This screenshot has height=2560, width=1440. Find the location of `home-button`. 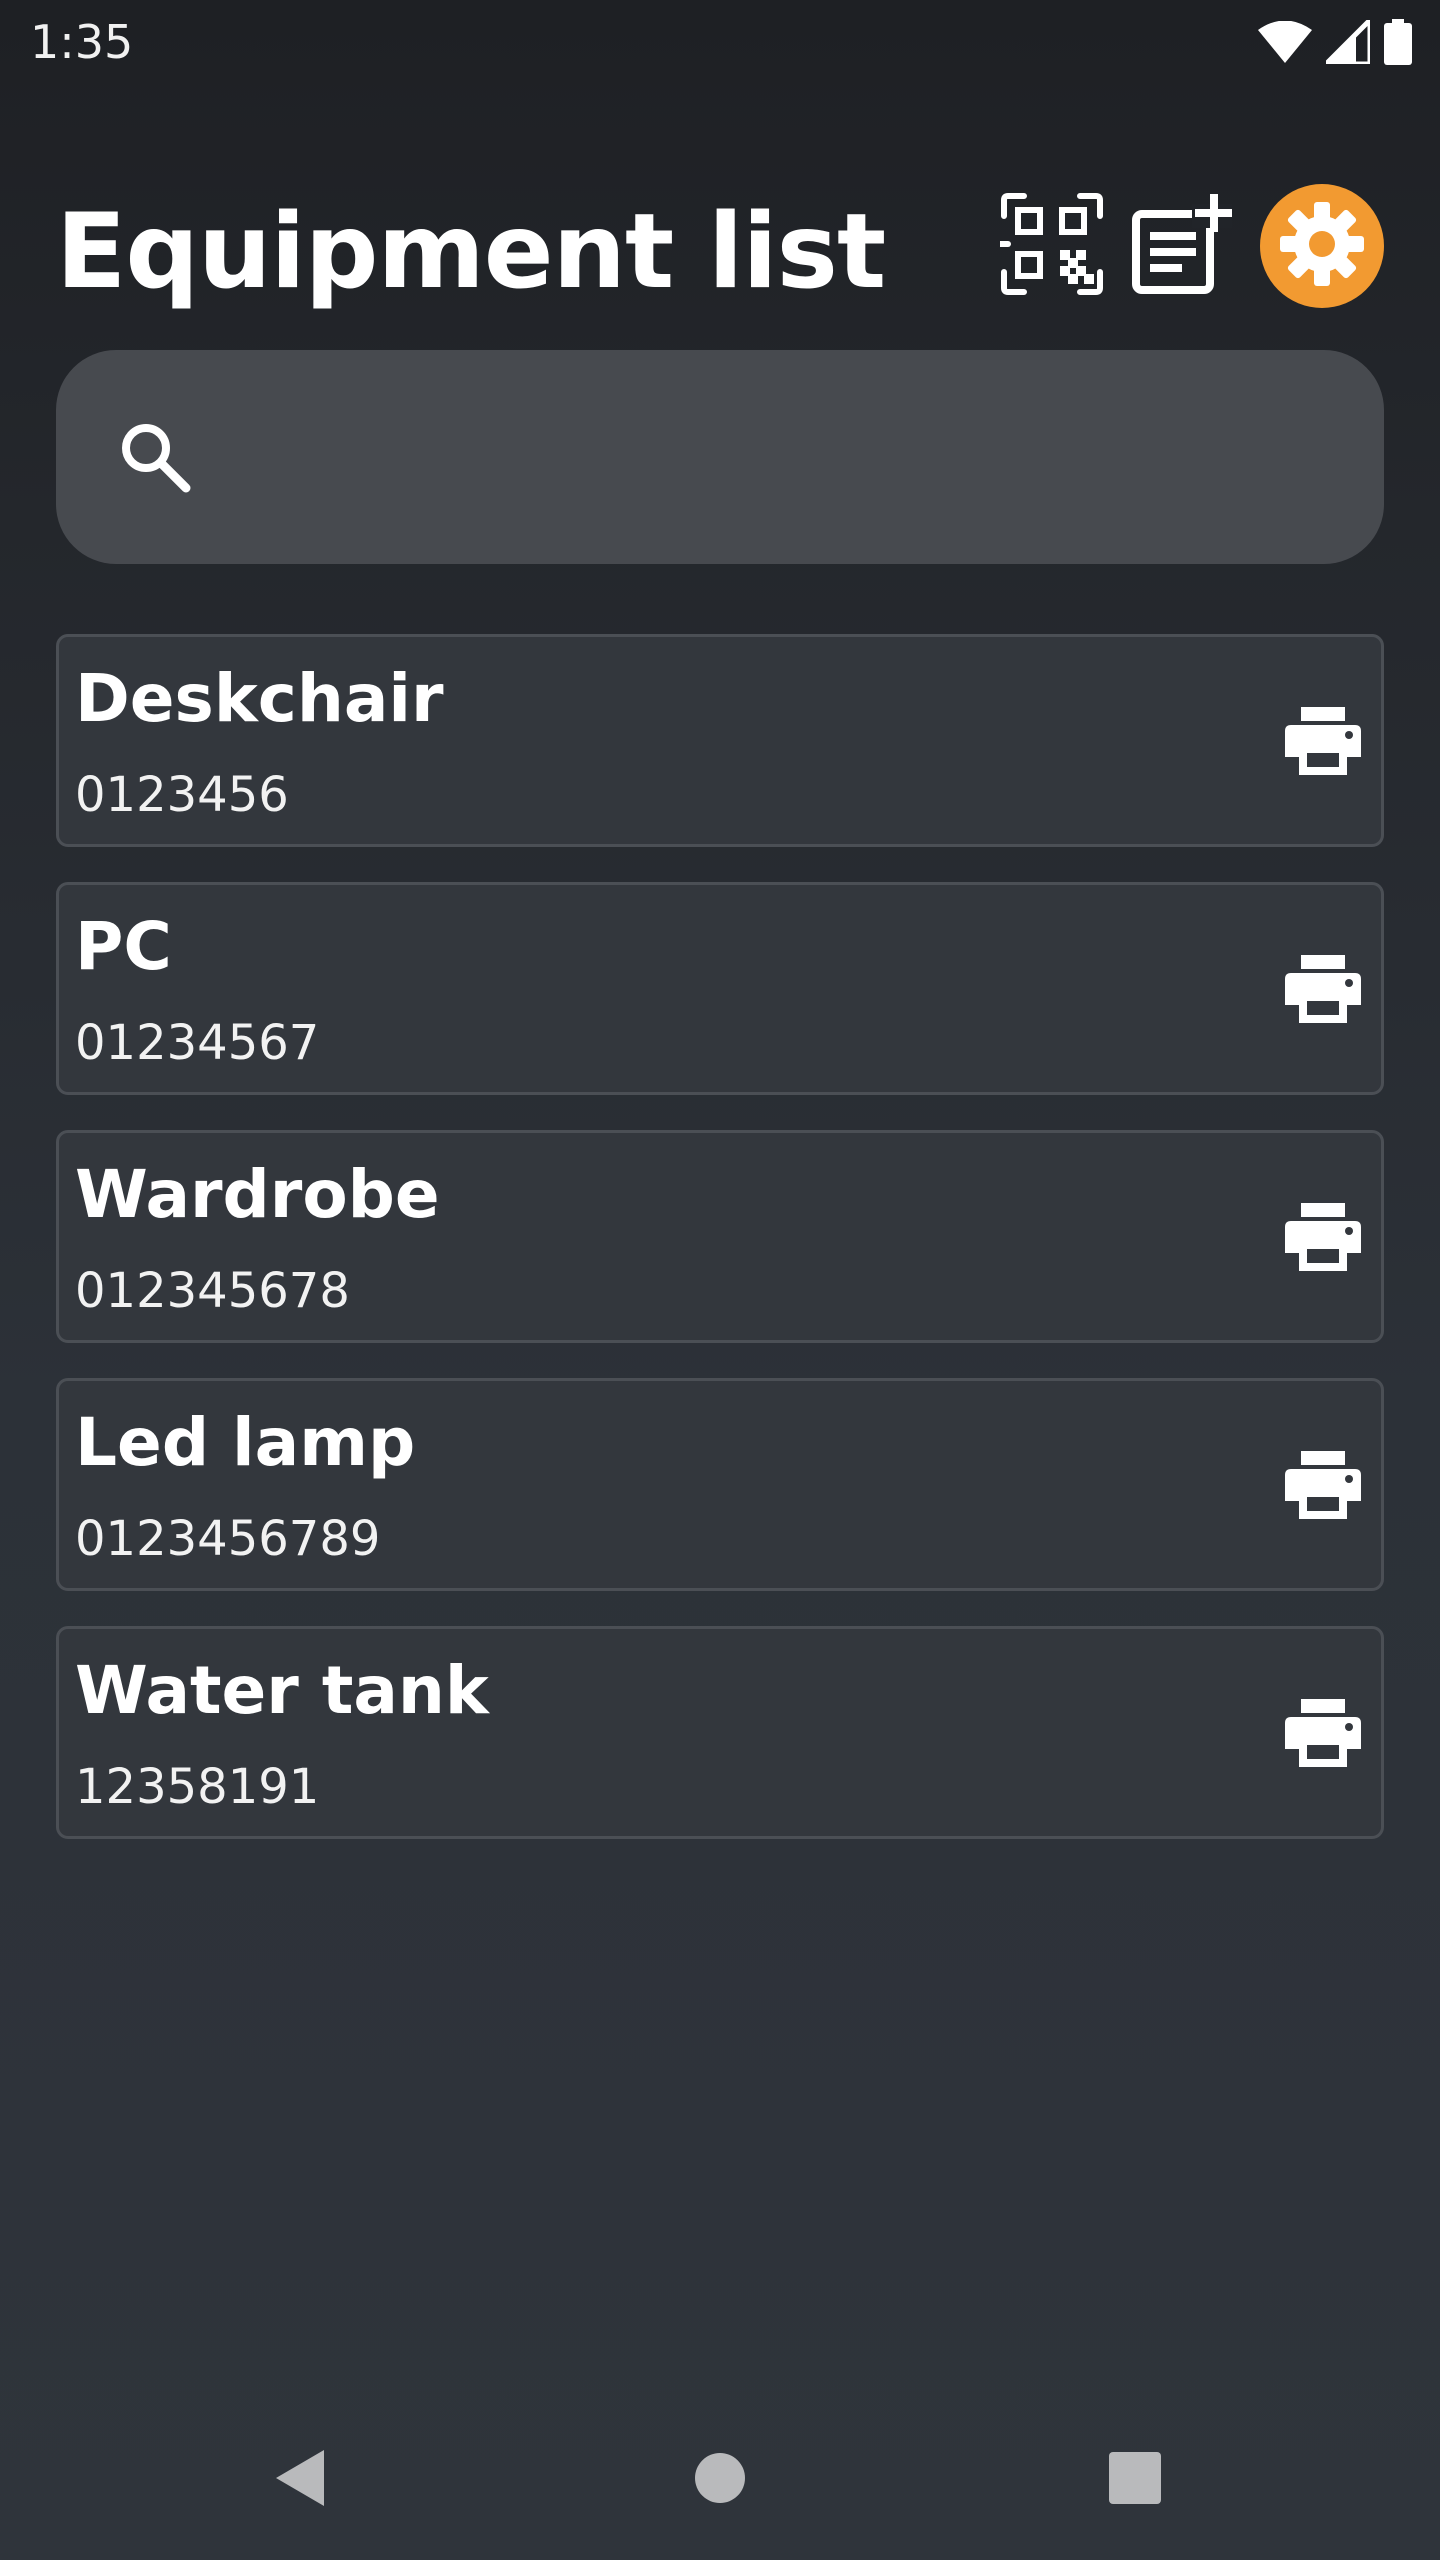

home-button is located at coordinates (720, 2480).